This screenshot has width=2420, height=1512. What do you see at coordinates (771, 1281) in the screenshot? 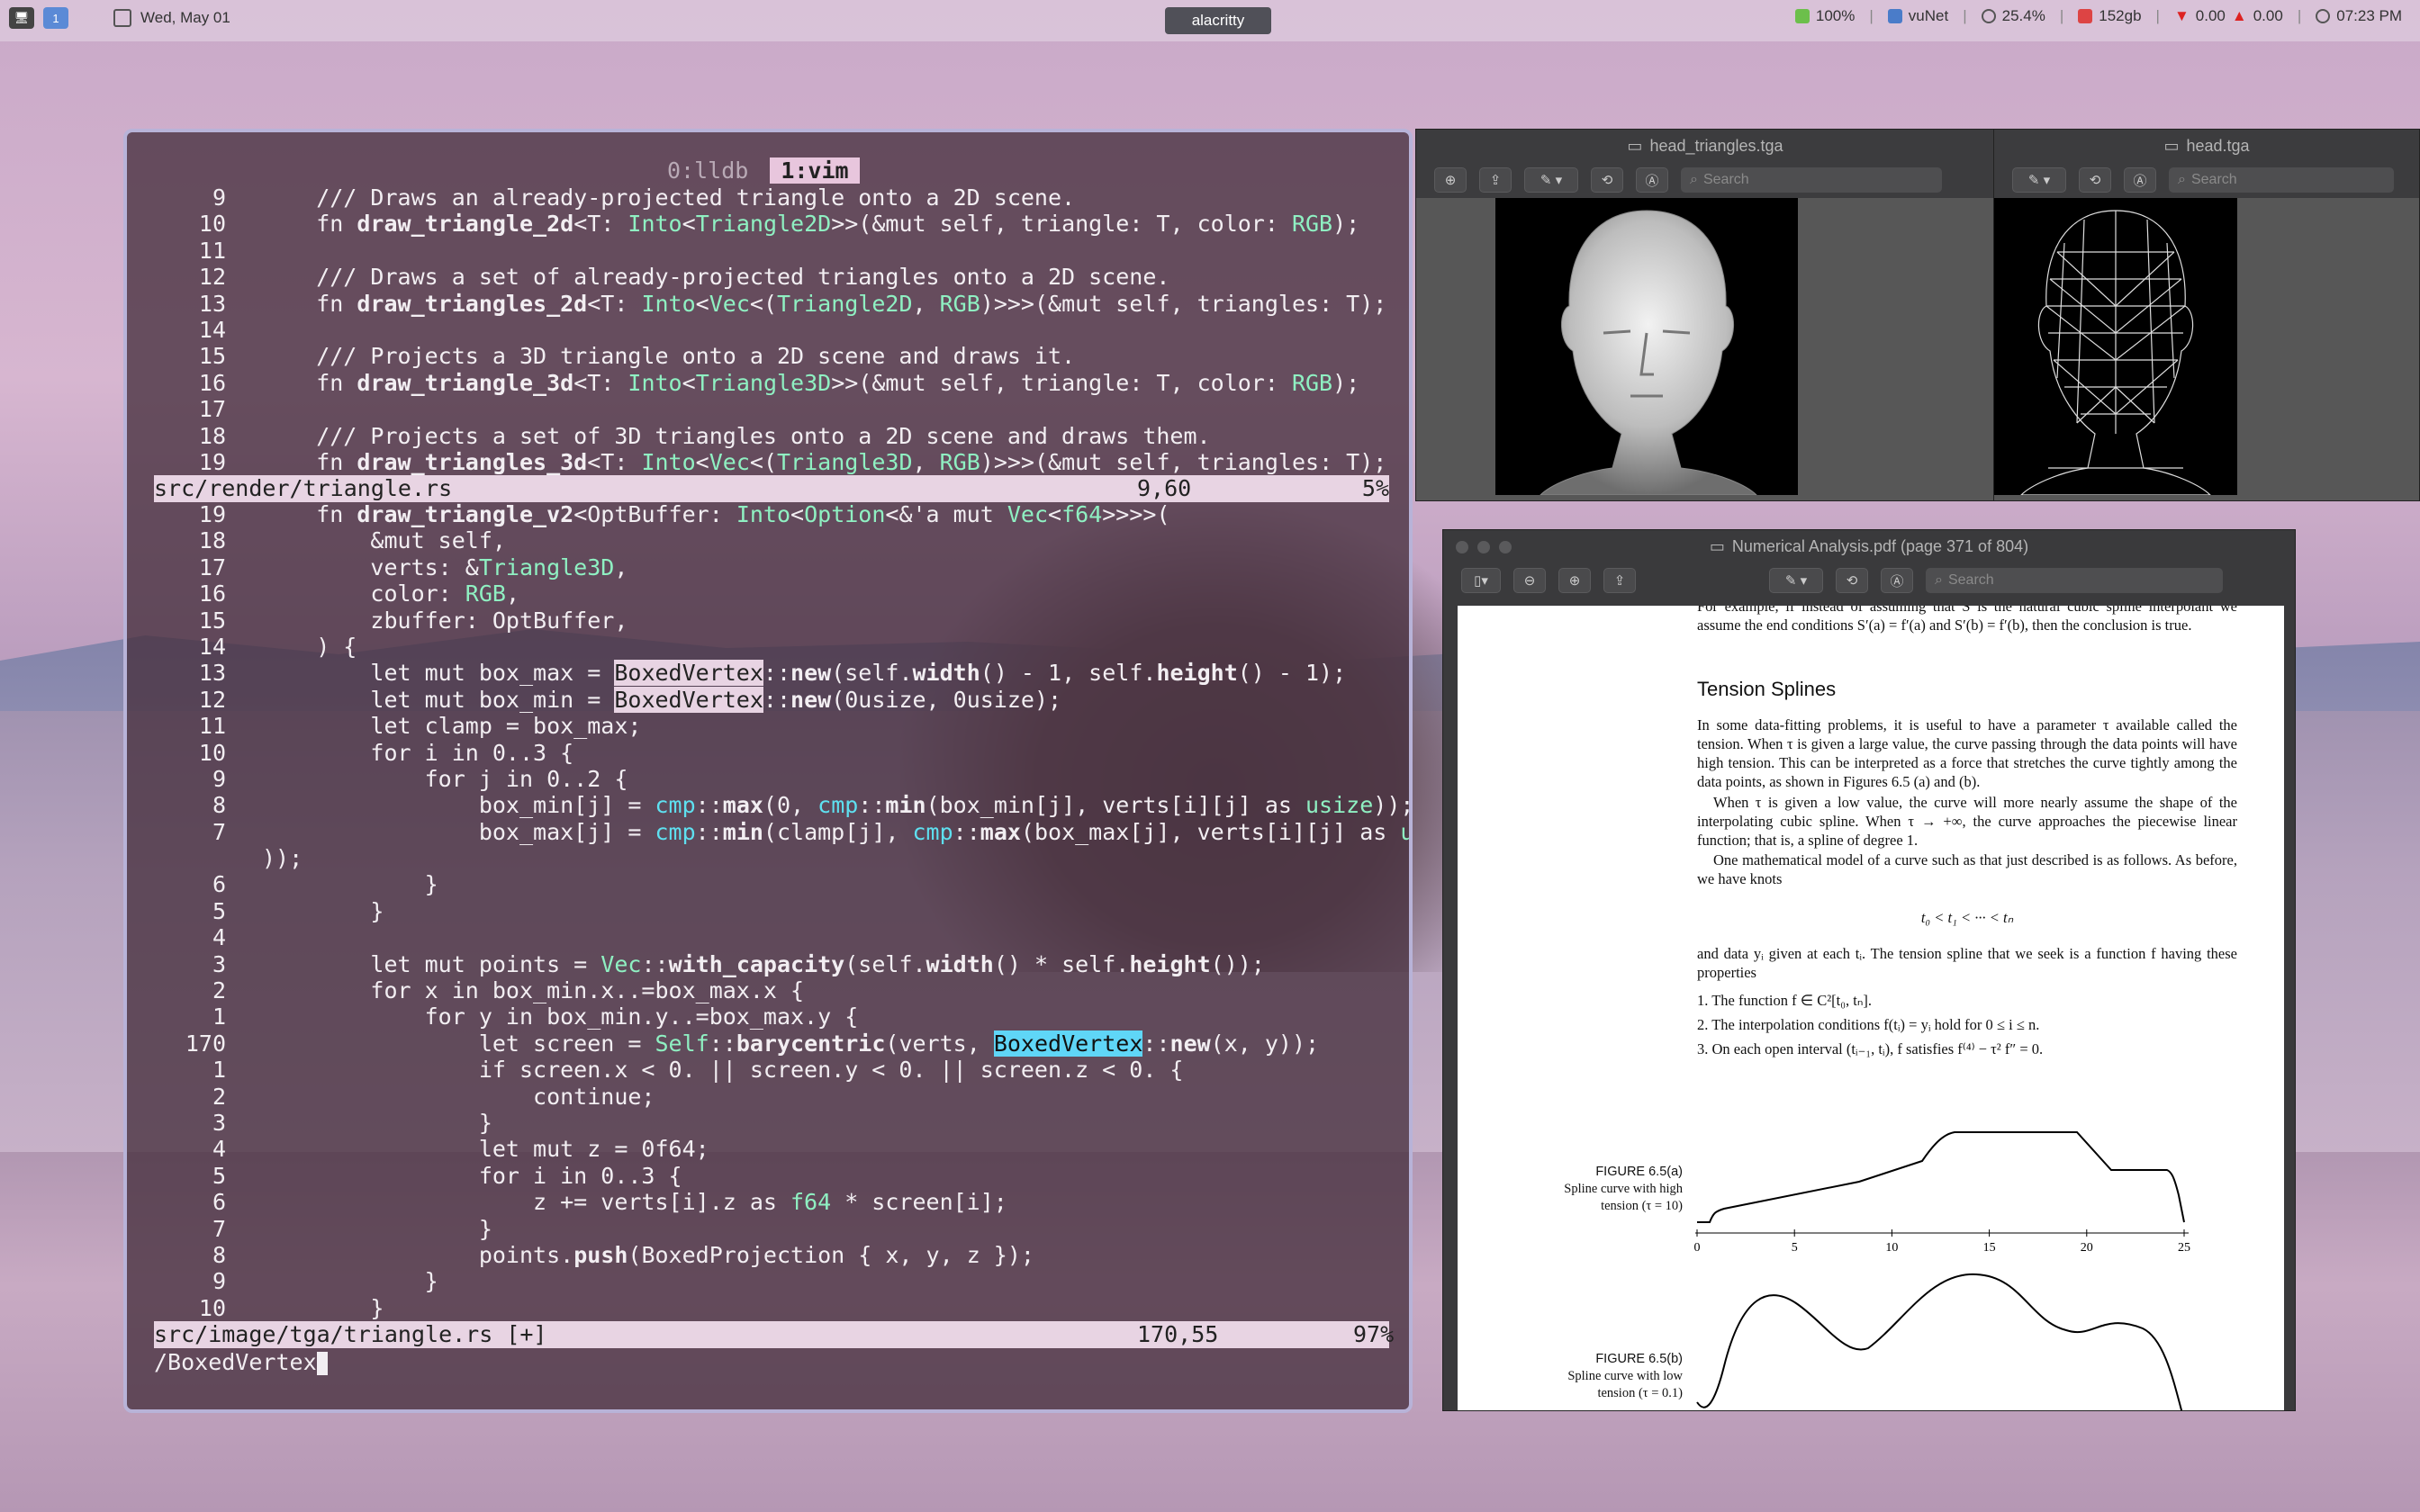
I see `bottom-code-line: 9 }` at bounding box center [771, 1281].